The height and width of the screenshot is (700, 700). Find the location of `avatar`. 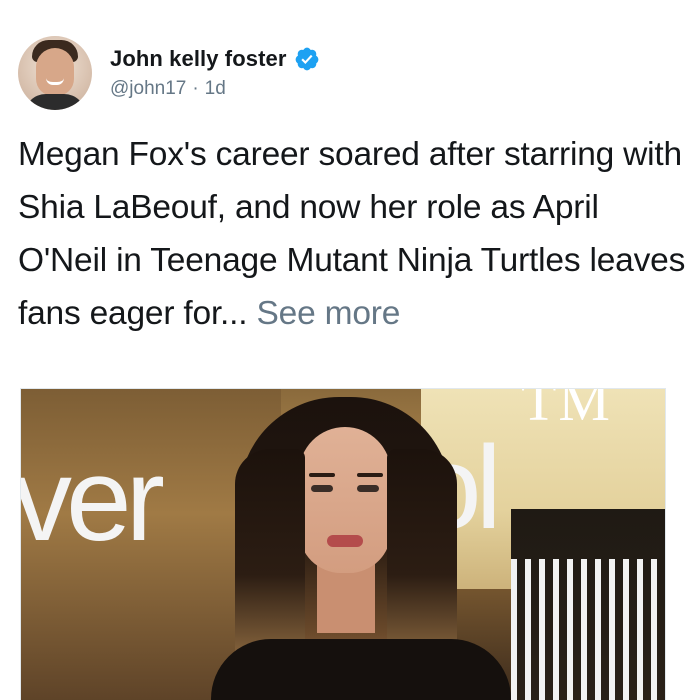

avatar is located at coordinates (55, 73).